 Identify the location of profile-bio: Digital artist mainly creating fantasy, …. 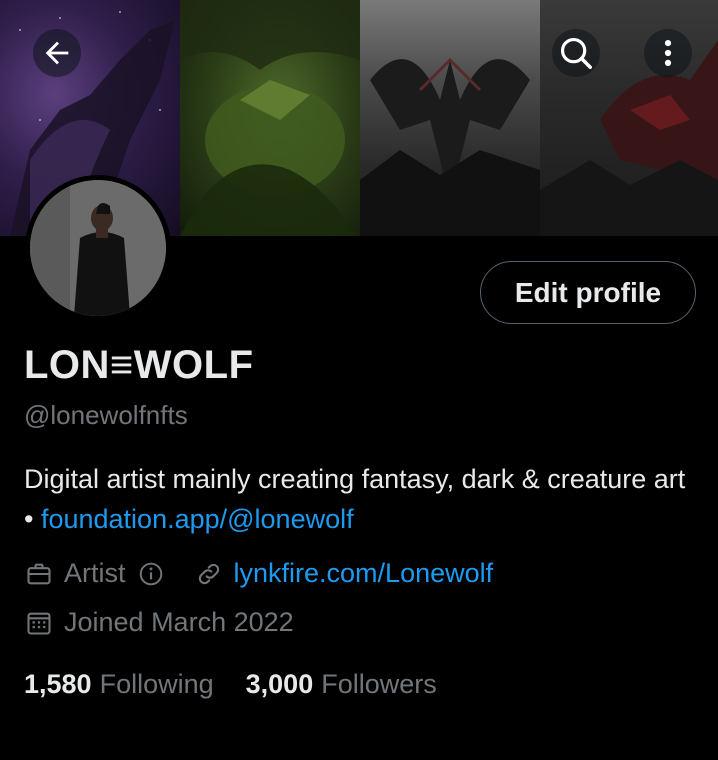
(359, 499).